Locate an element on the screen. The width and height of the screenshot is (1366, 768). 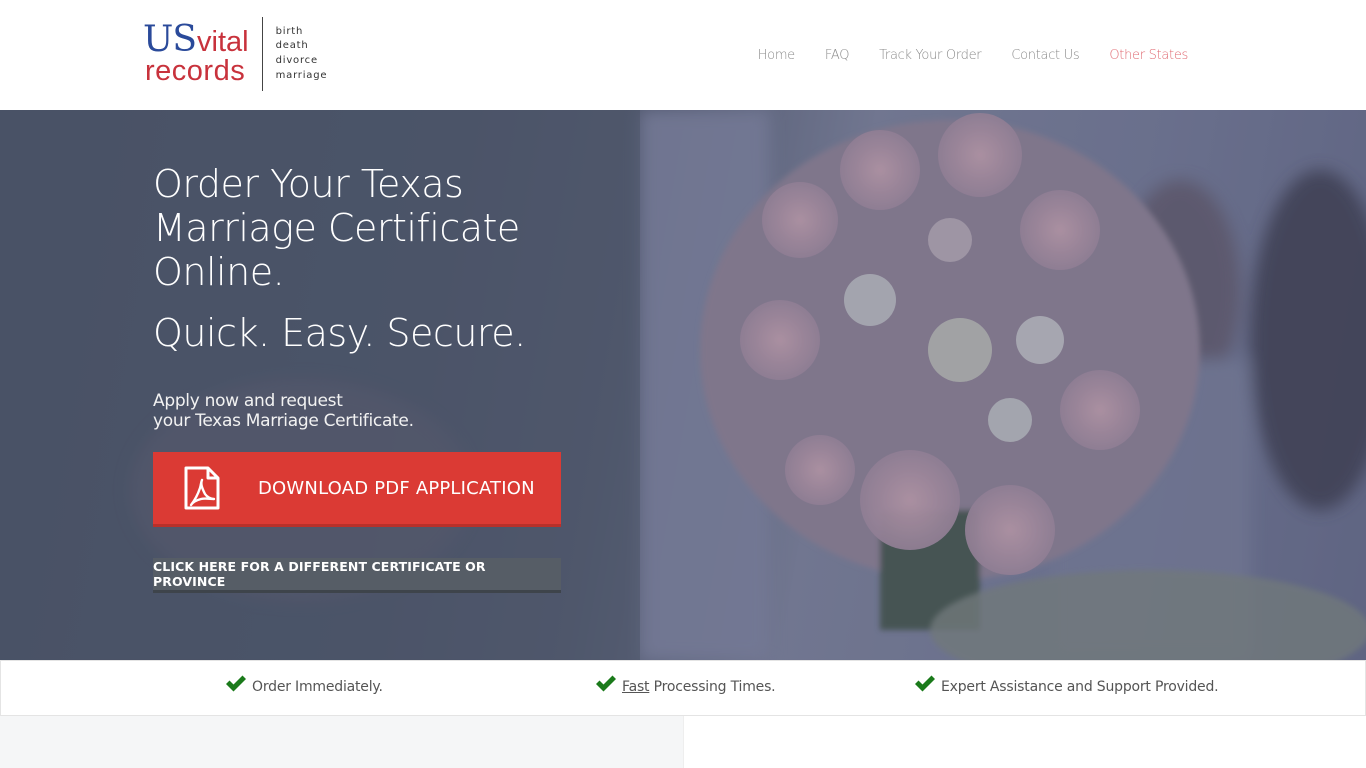
logo-us: US is located at coordinates (170, 39).